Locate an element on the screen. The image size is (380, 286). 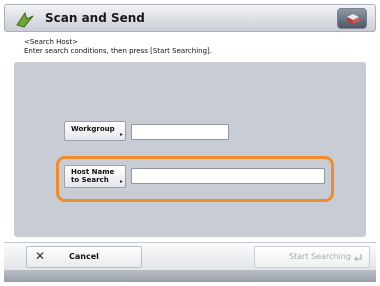
status-monitor-icon is located at coordinates (353, 19).